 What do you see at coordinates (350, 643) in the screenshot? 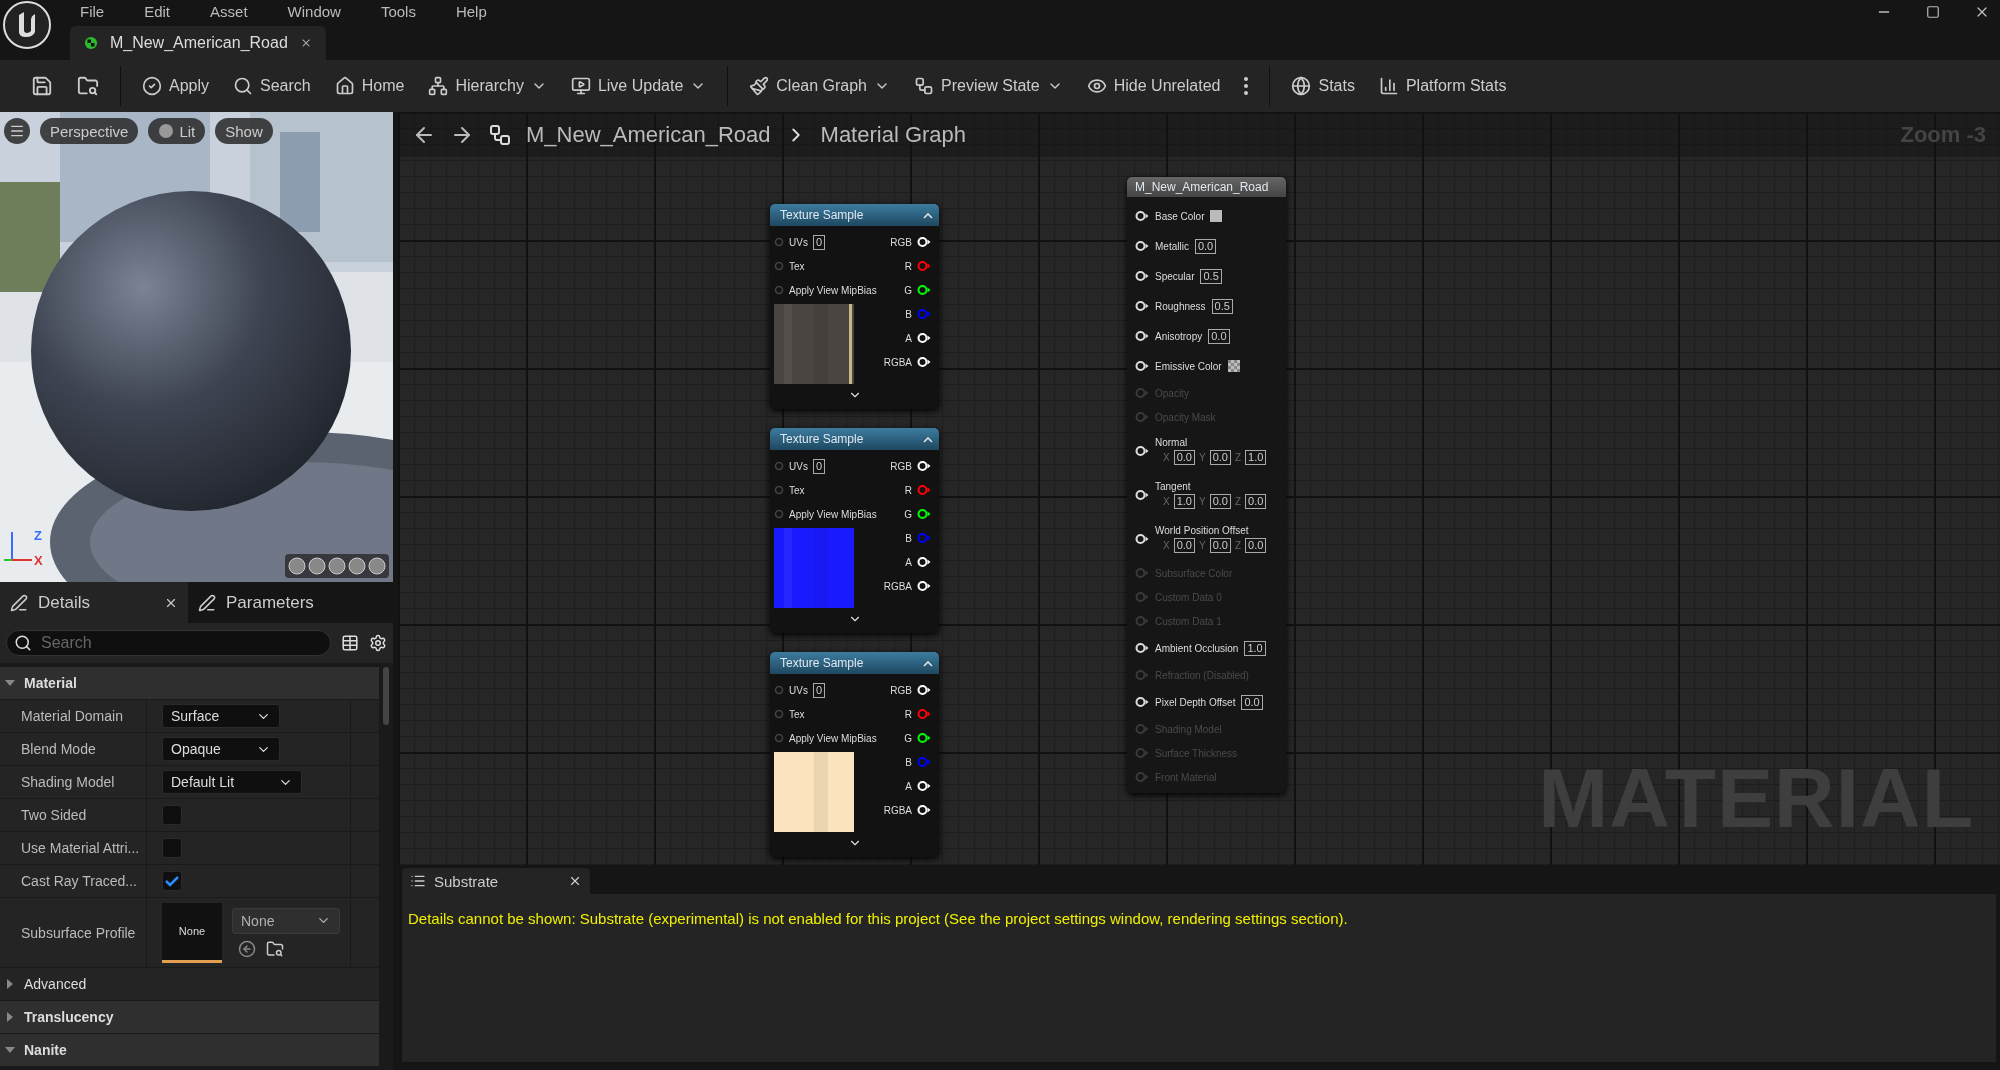
I see `table-icon` at bounding box center [350, 643].